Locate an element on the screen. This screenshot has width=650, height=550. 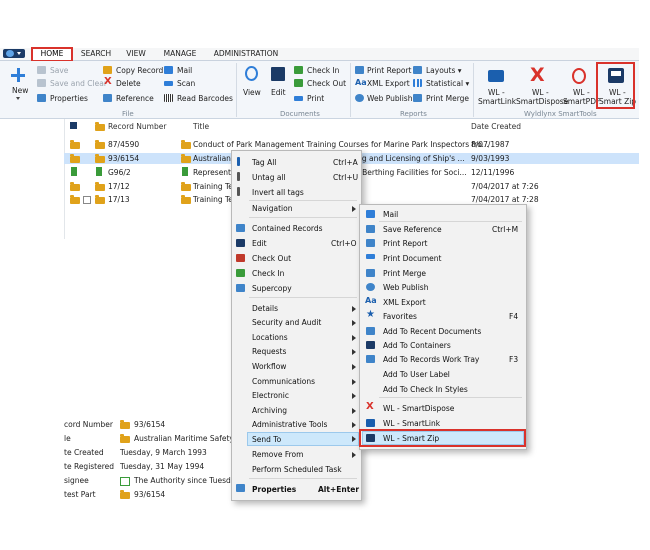
read-barcodes-button: Read Barcodes is located at coordinates (205, 98).